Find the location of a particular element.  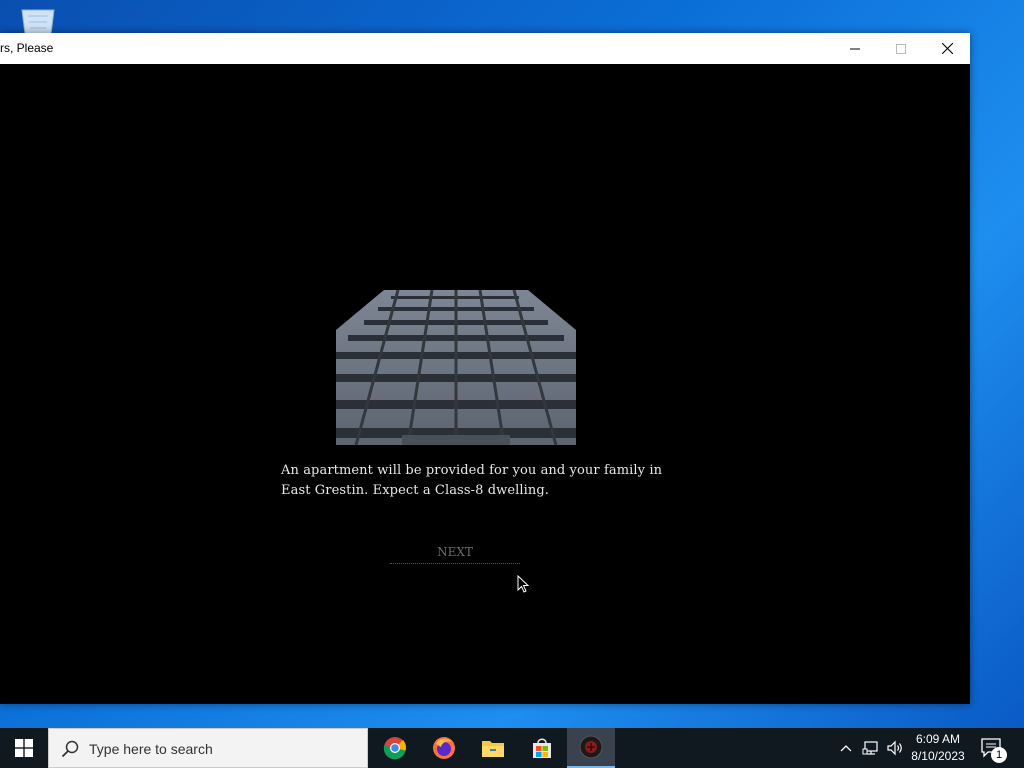

taskbar-app-microsoft-store is located at coordinates (542, 748).